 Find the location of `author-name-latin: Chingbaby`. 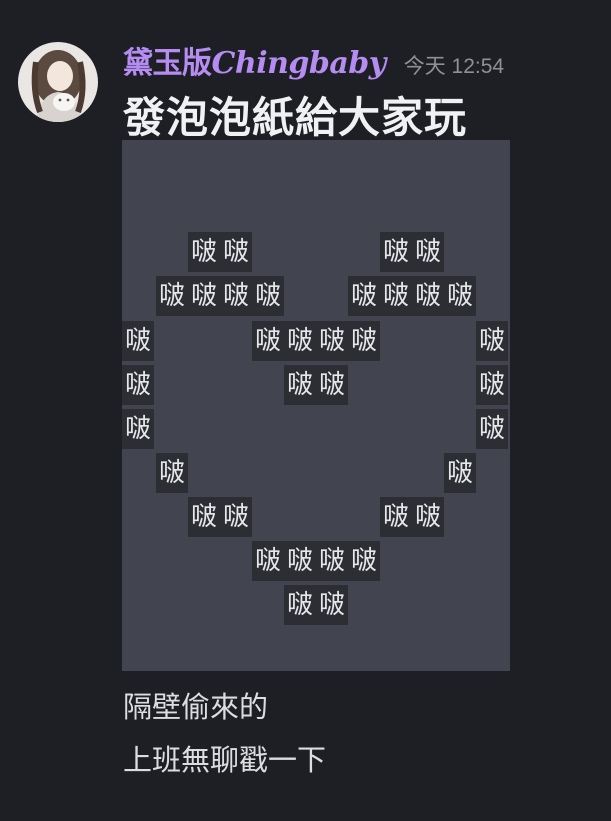

author-name-latin: Chingbaby is located at coordinates (299, 63).